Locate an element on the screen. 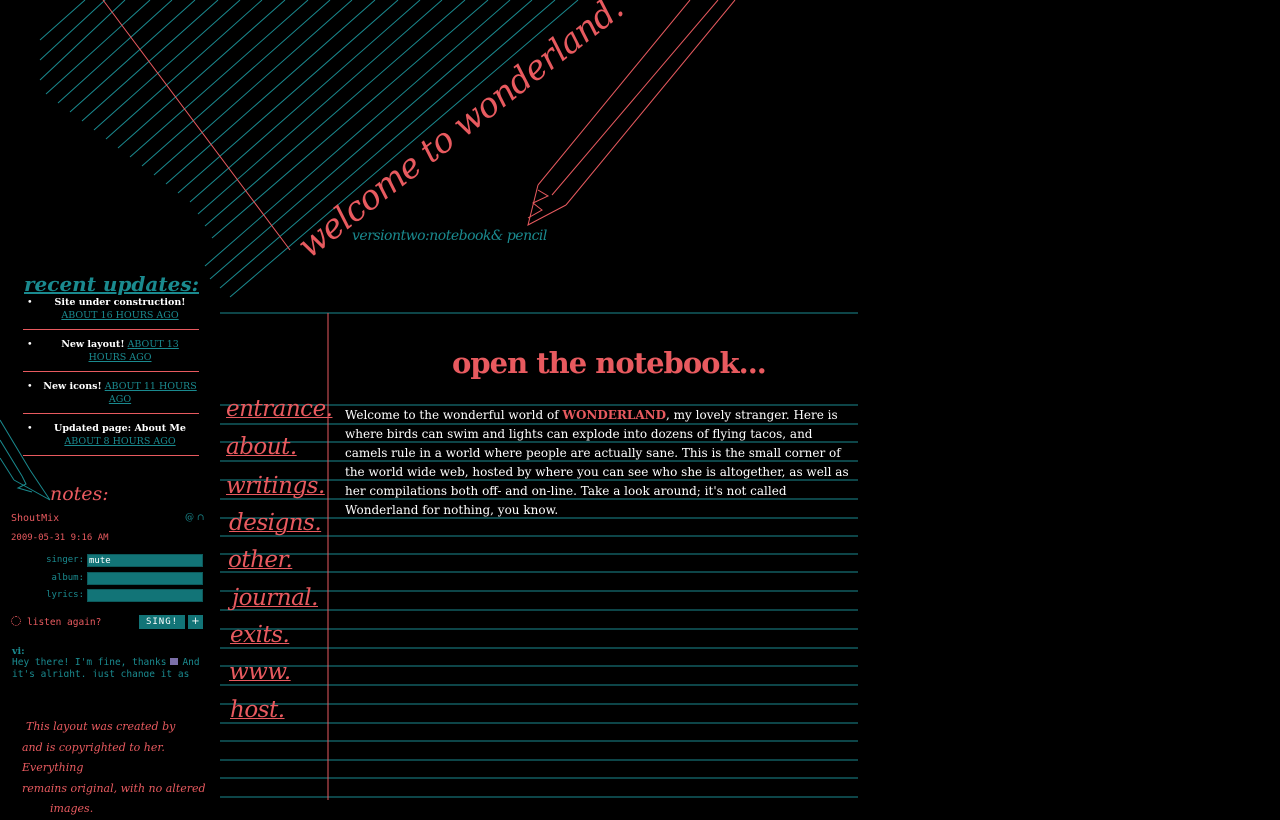  intro-before: Welcome to the wonderful world of is located at coordinates (454, 415).